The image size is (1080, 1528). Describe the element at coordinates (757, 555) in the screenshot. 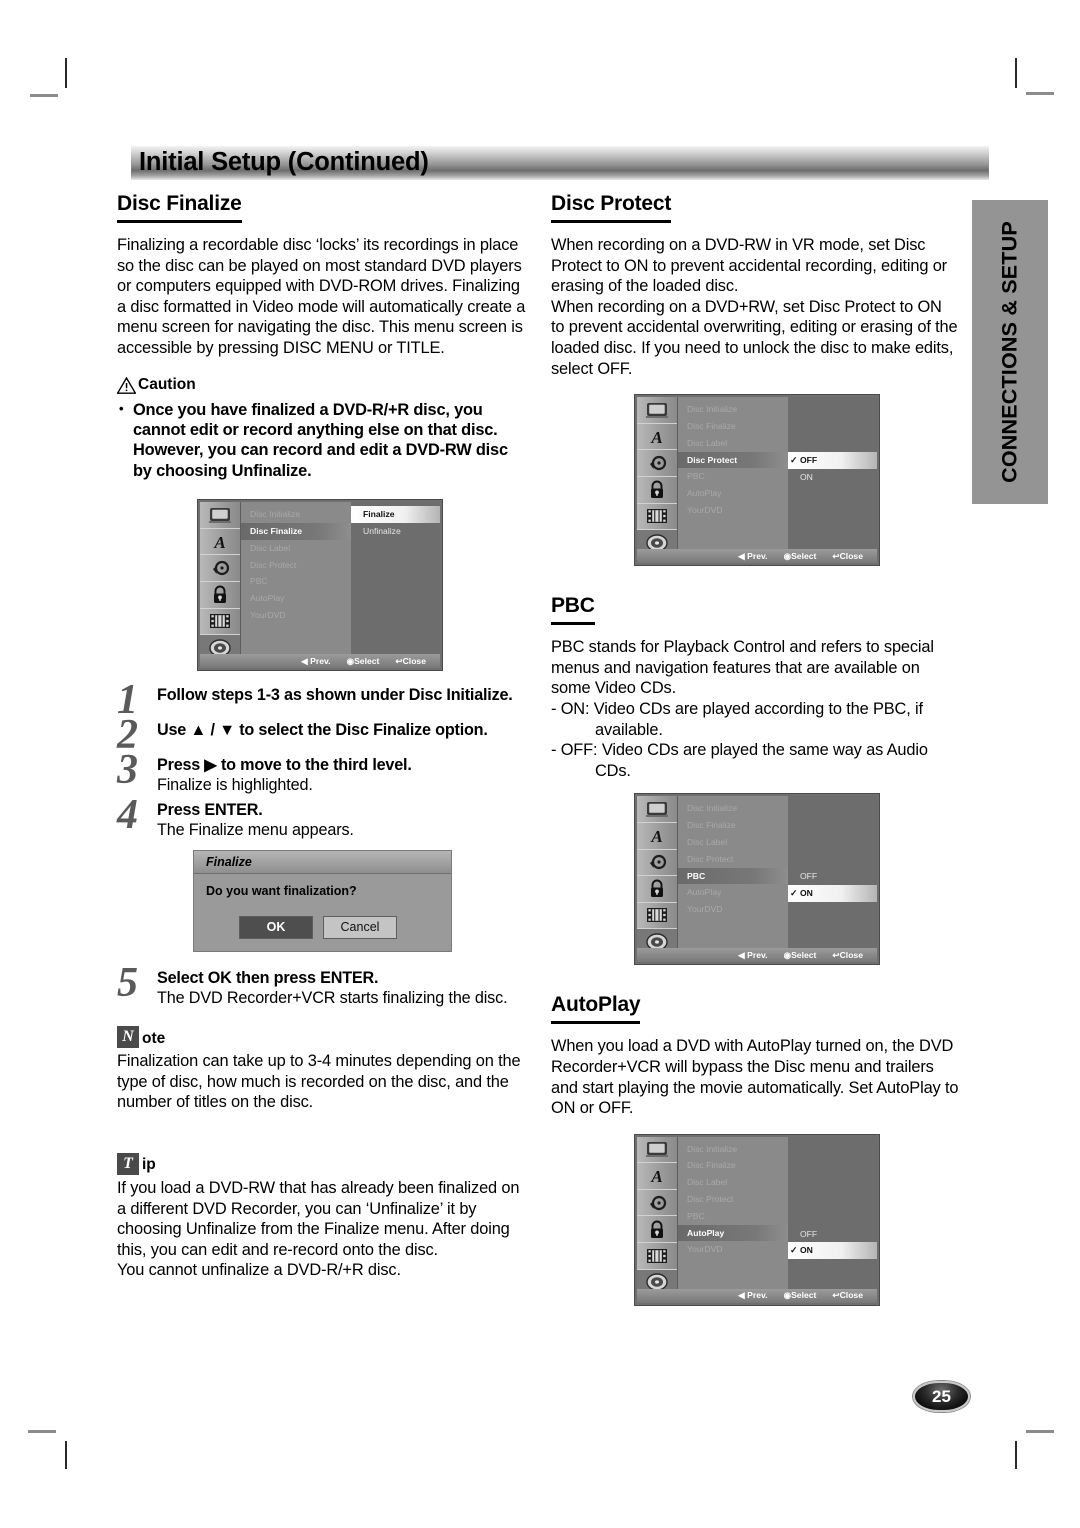

I see `osd-footer-prev-label: Prev.` at that location.